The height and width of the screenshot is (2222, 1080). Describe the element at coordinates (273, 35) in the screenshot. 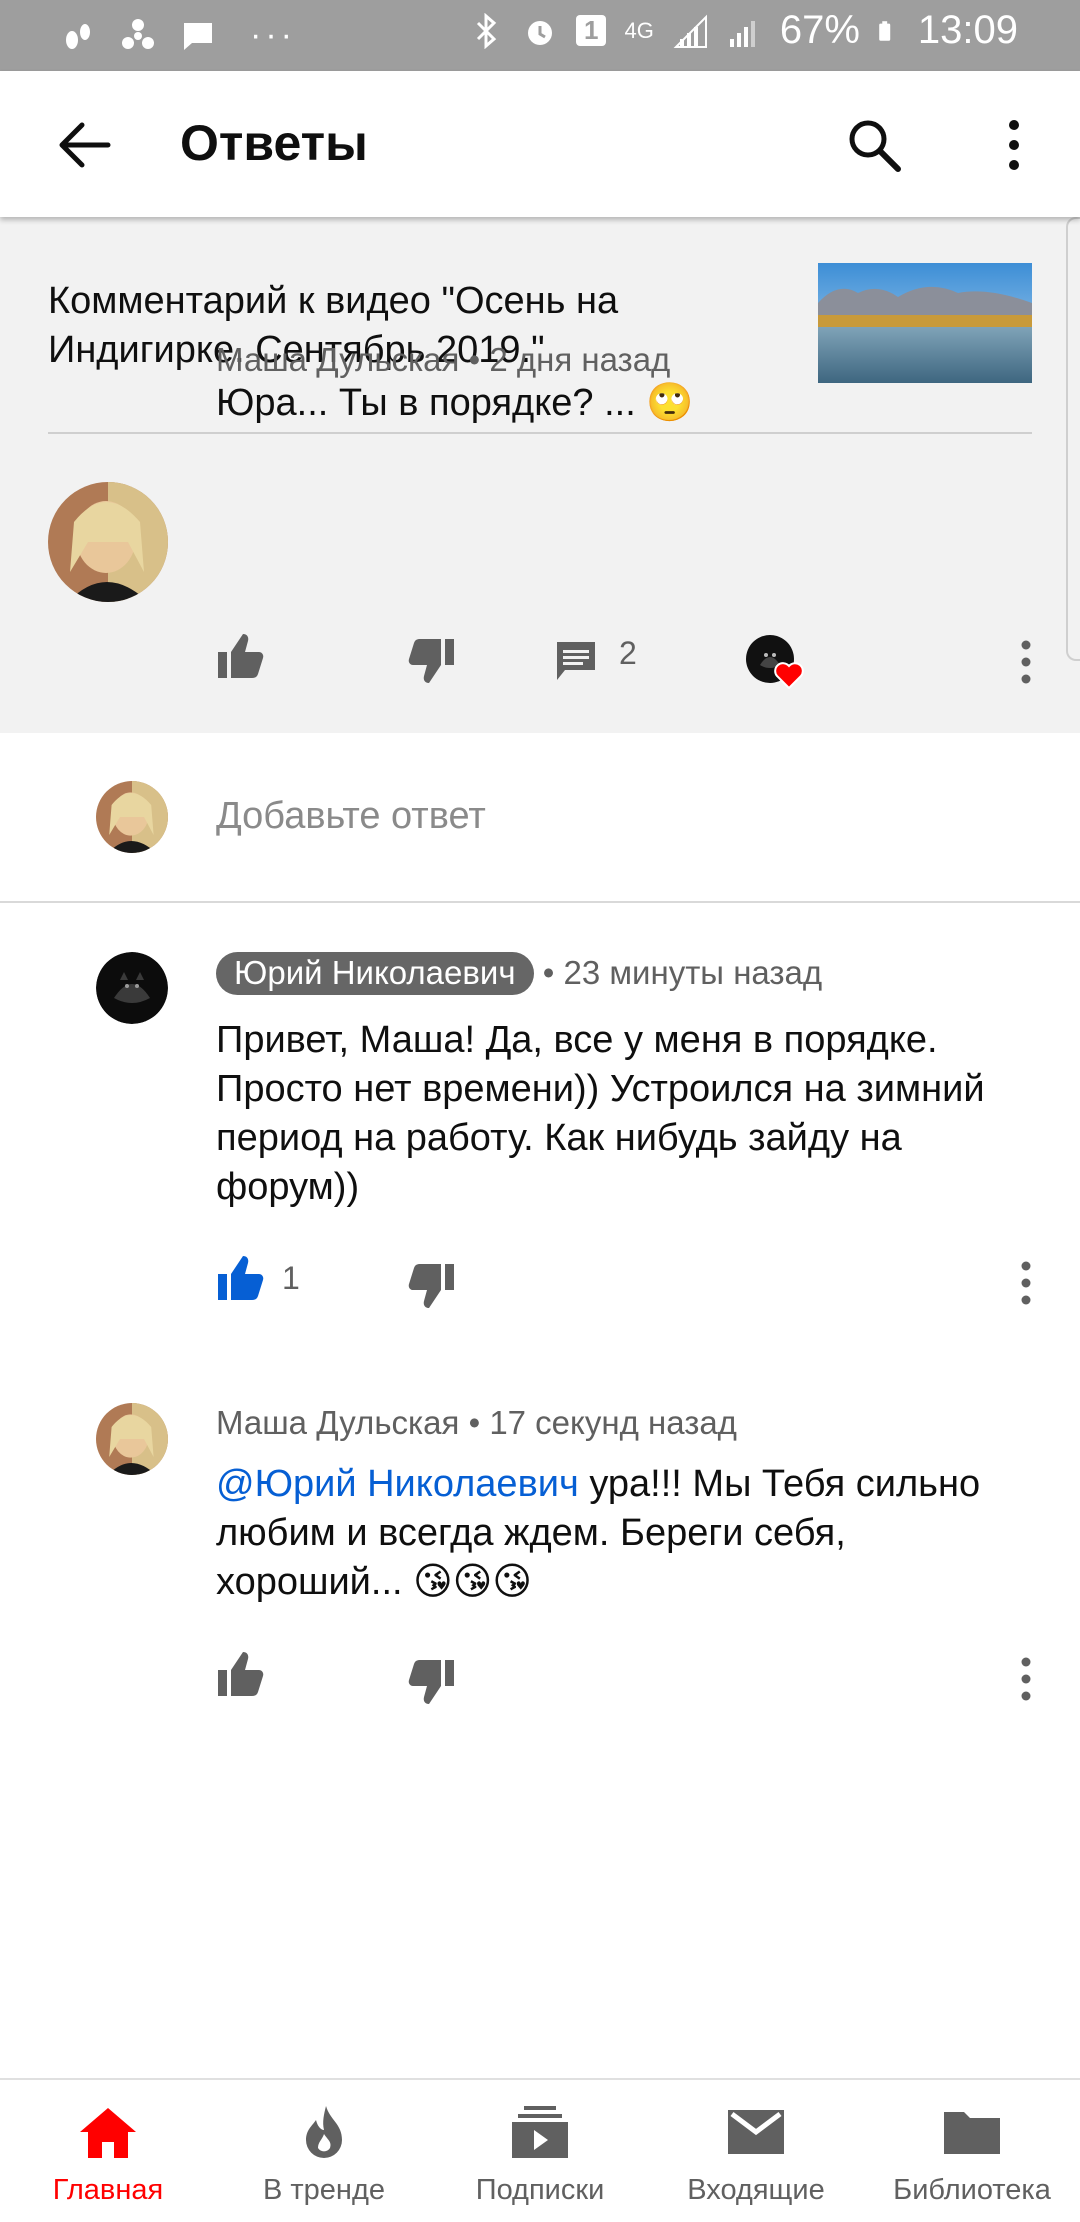

I see `more-notifications-icon: ···` at that location.